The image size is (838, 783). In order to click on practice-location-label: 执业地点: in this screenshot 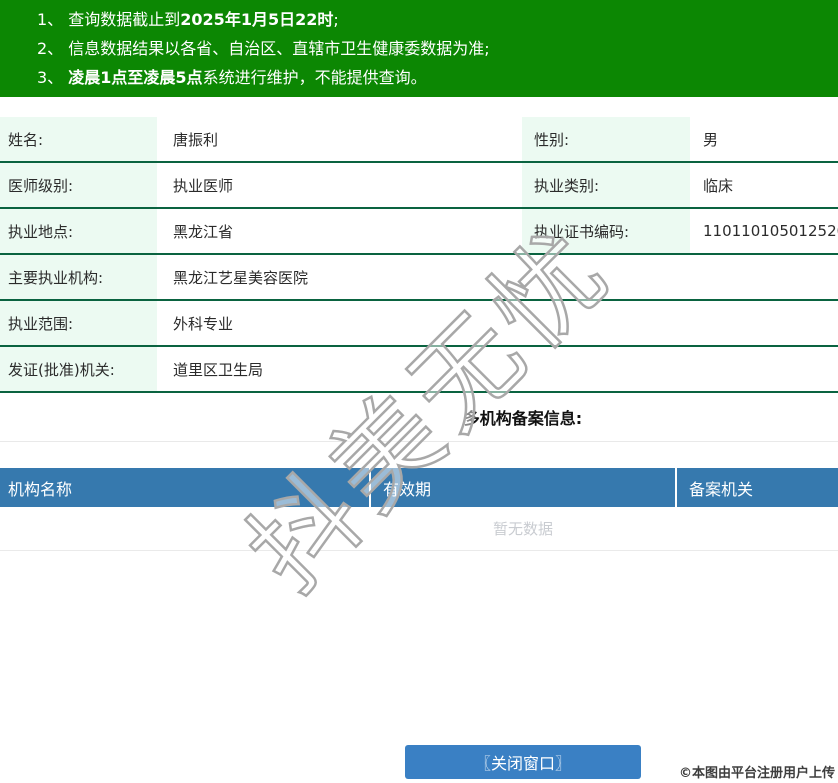, I will do `click(78, 231)`.